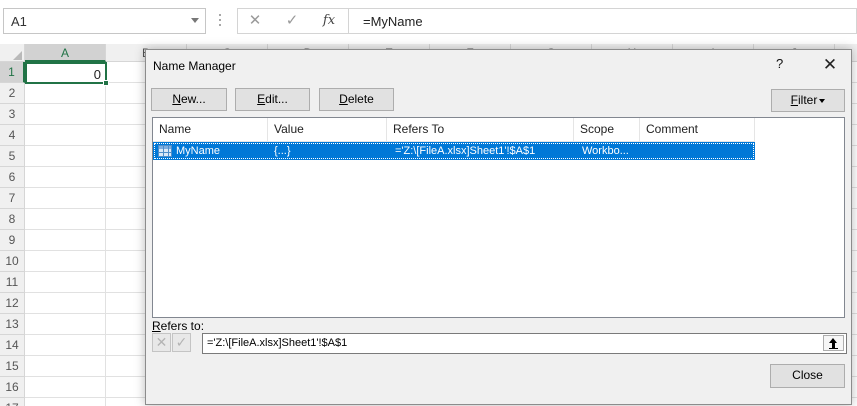  I want to click on row-header-1: 1, so click(12, 72).